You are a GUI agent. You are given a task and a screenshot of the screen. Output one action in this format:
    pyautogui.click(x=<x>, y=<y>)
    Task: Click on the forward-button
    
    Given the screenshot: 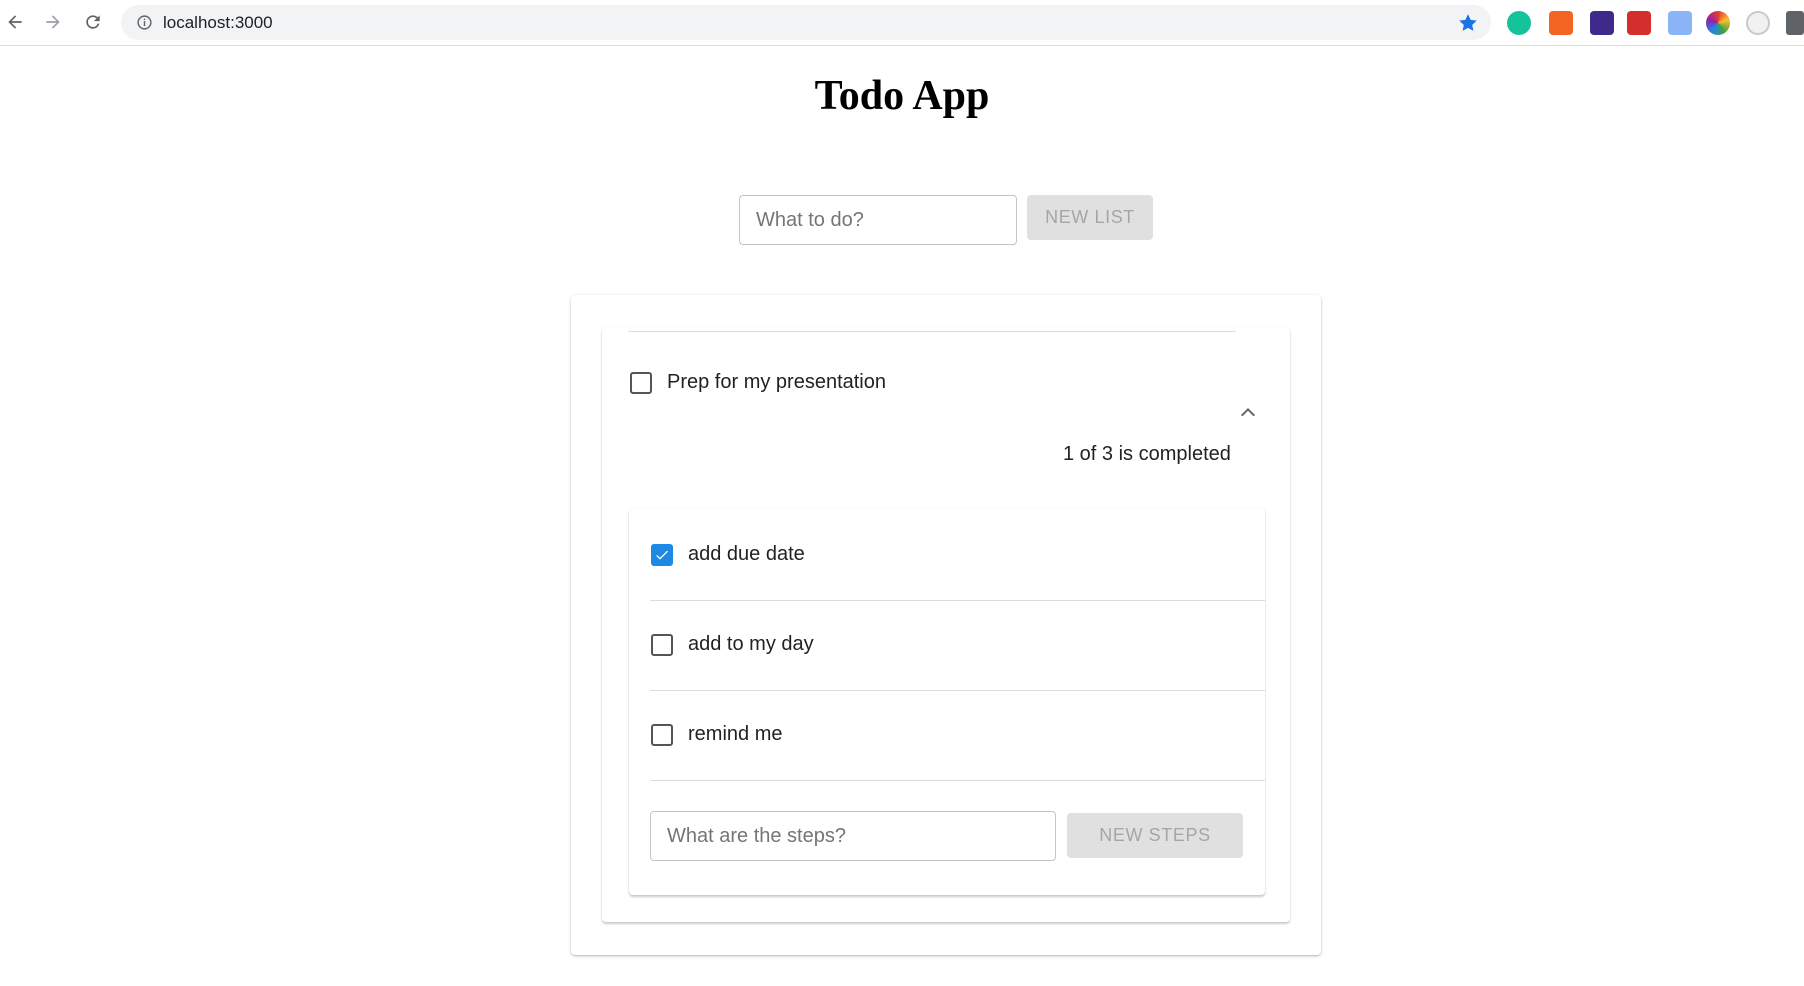 What is the action you would take?
    pyautogui.click(x=53, y=22)
    